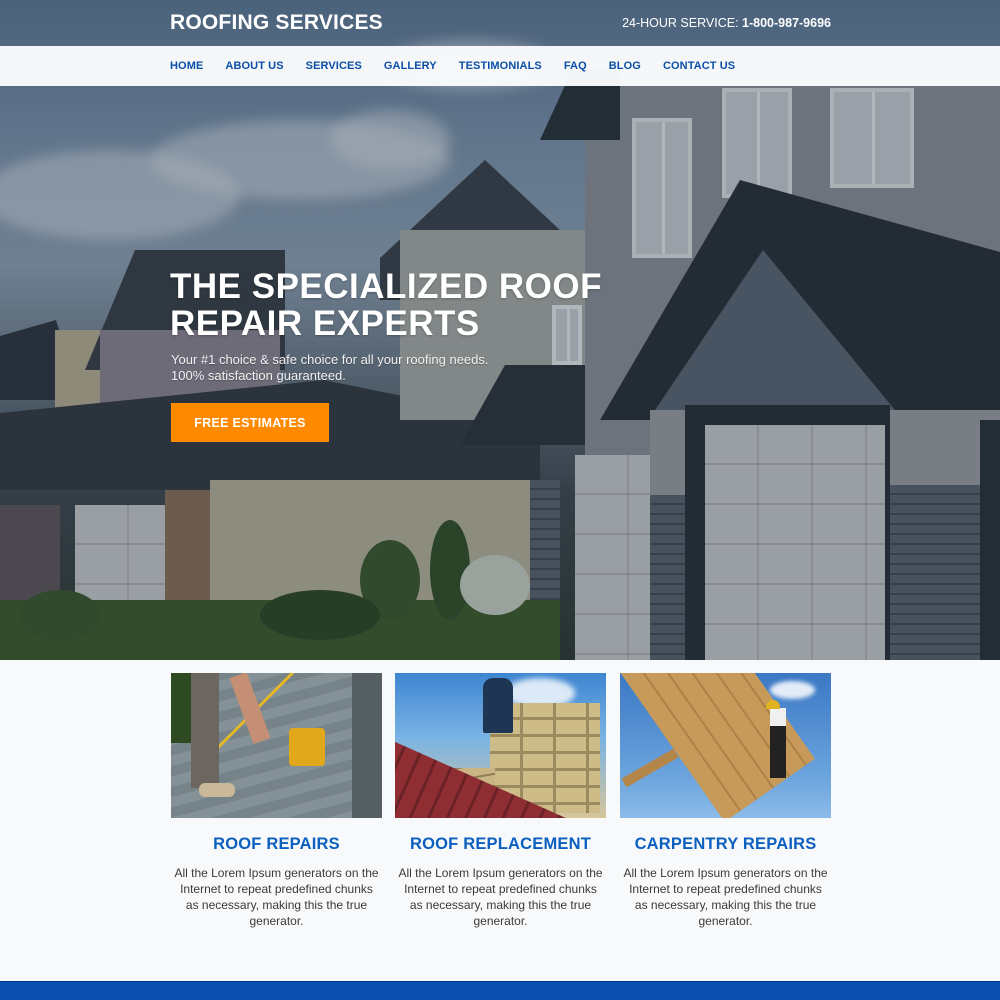  I want to click on carpentry-repairs-image, so click(725, 745).